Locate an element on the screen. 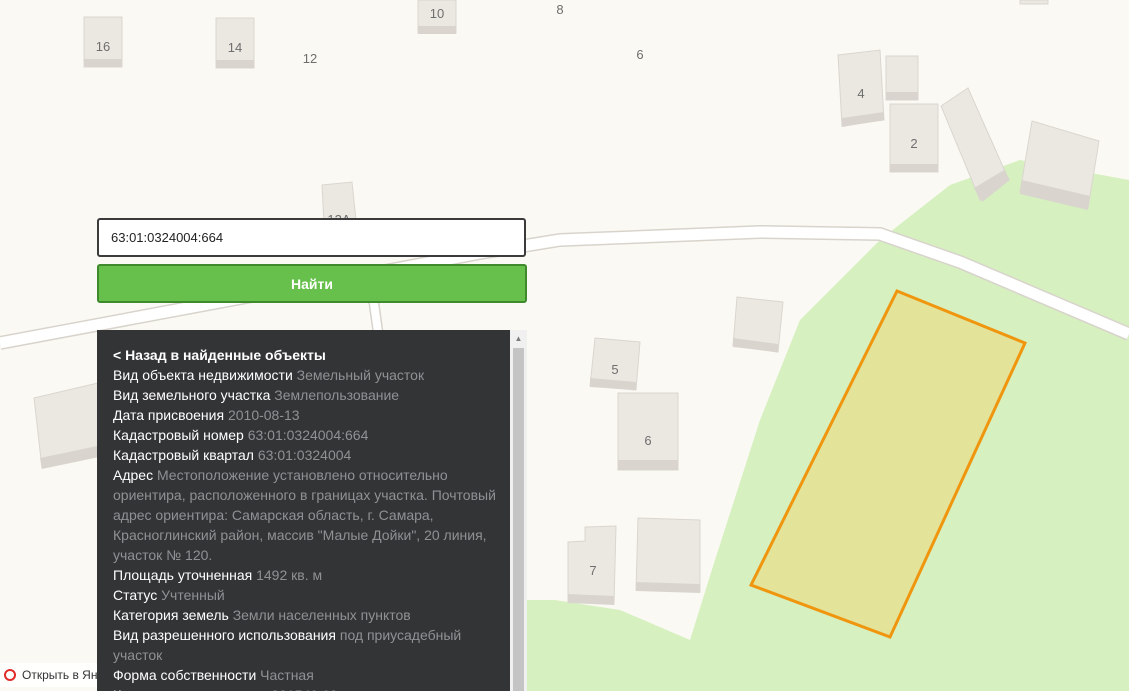 Image resolution: width=1129 pixels, height=691 pixels. attribute-row: Площадь уточненная 1492 кв. м is located at coordinates (308, 575).